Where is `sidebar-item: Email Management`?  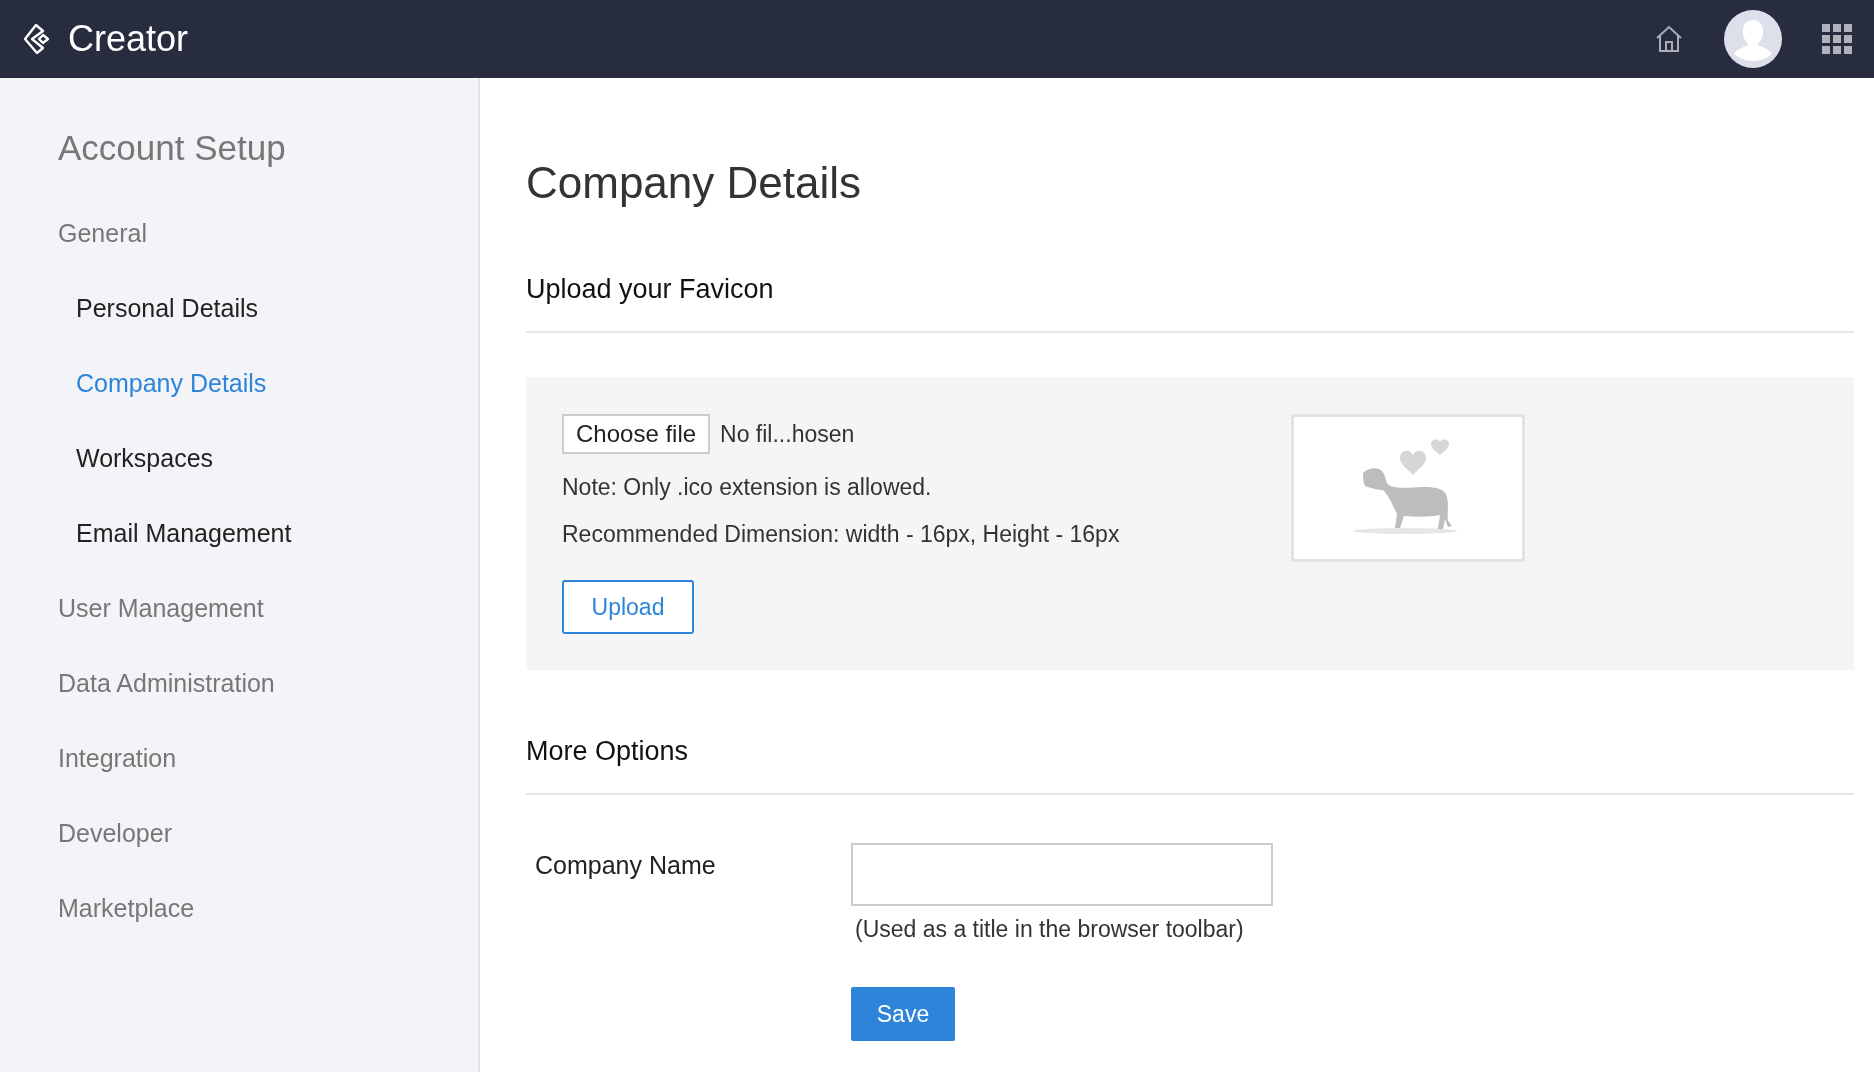 sidebar-item: Email Management is located at coordinates (184, 533).